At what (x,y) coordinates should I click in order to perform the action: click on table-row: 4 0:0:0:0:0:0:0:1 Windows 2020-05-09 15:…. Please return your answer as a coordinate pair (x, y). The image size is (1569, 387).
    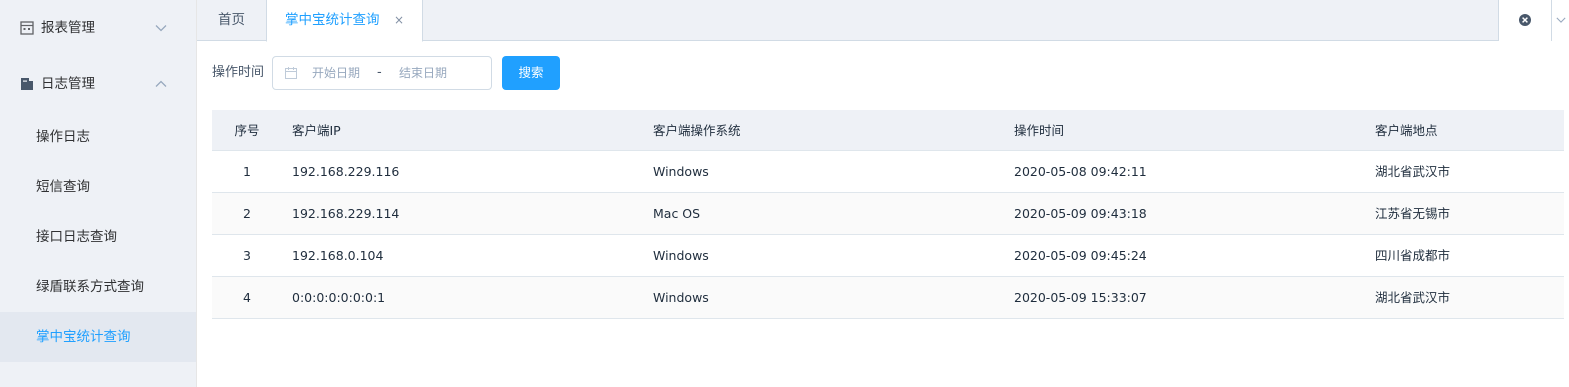
    Looking at the image, I should click on (888, 298).